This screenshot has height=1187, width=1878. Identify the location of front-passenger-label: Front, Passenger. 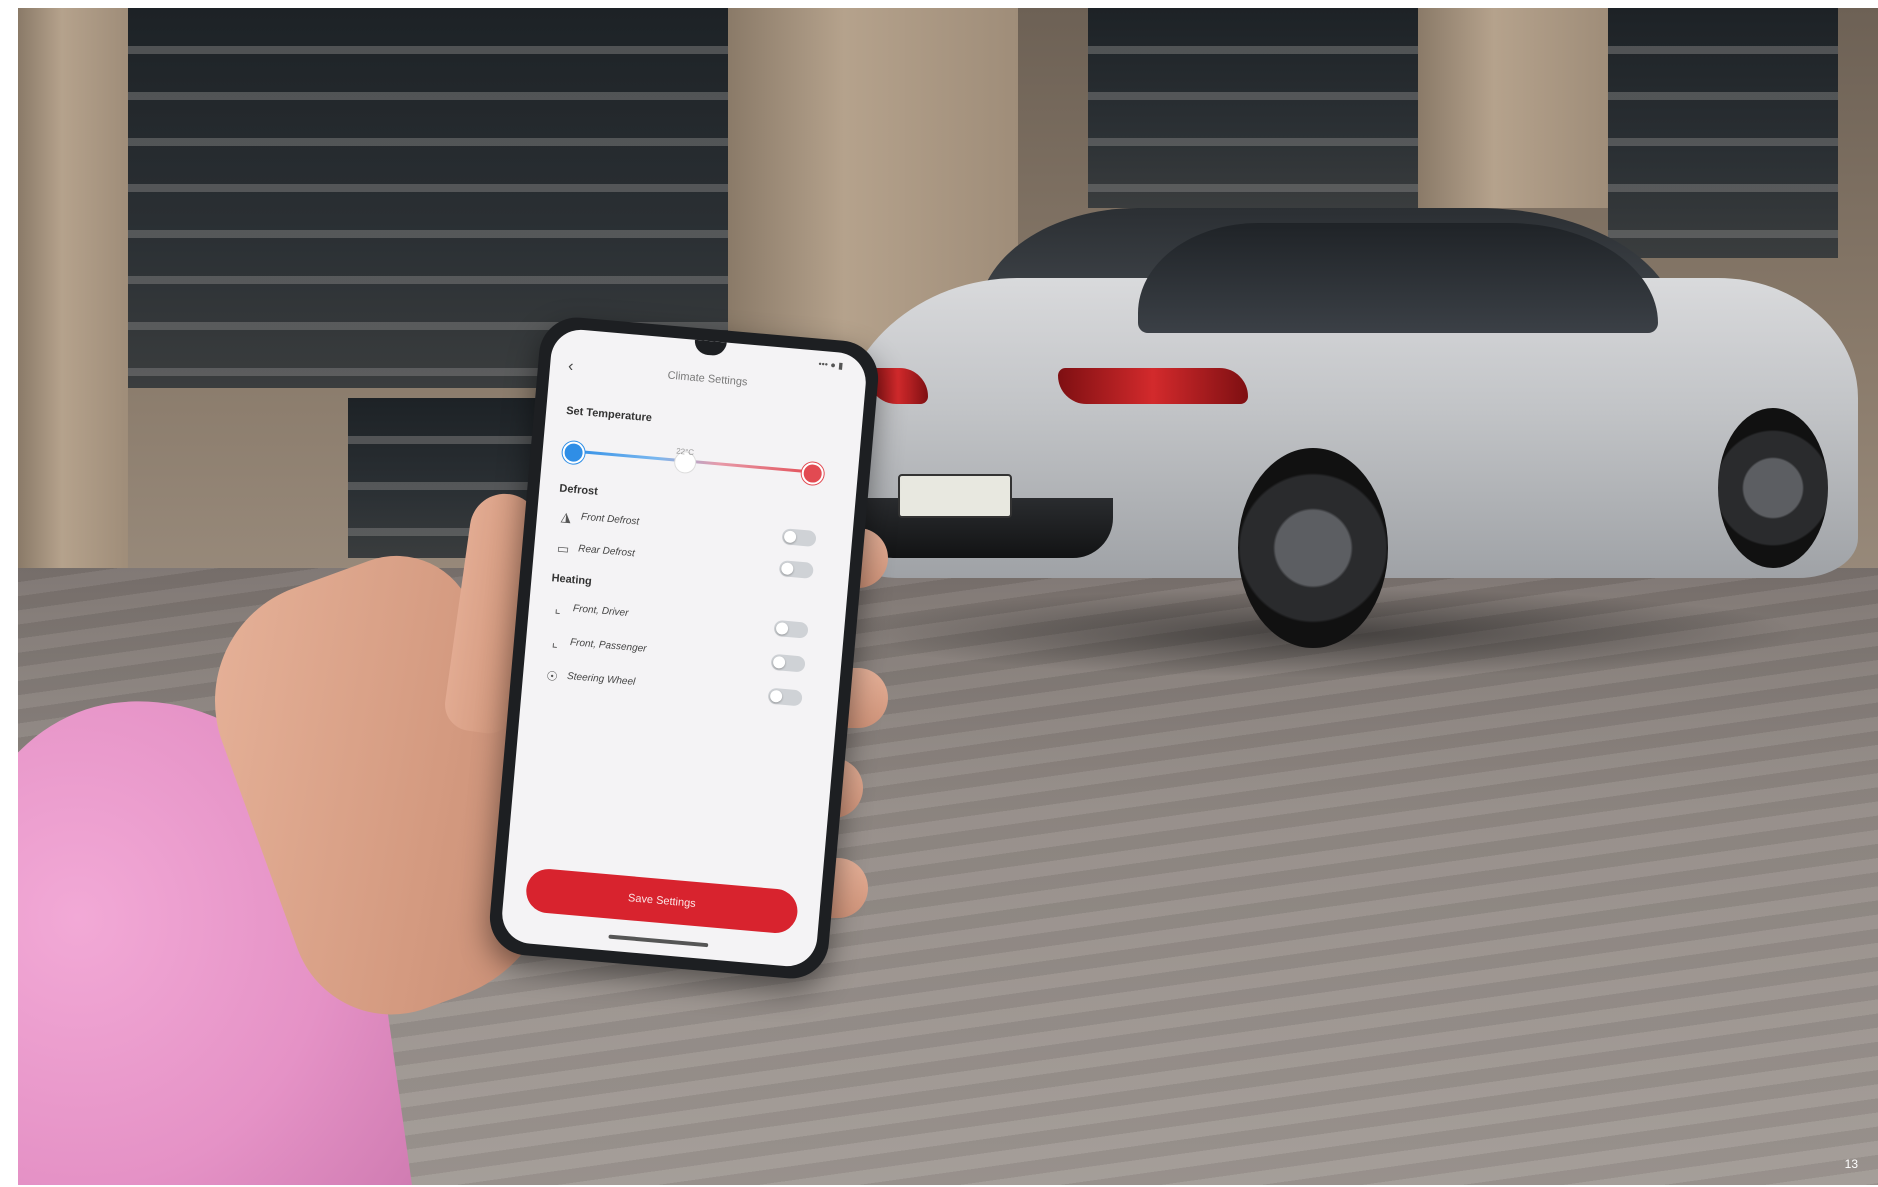
(608, 646).